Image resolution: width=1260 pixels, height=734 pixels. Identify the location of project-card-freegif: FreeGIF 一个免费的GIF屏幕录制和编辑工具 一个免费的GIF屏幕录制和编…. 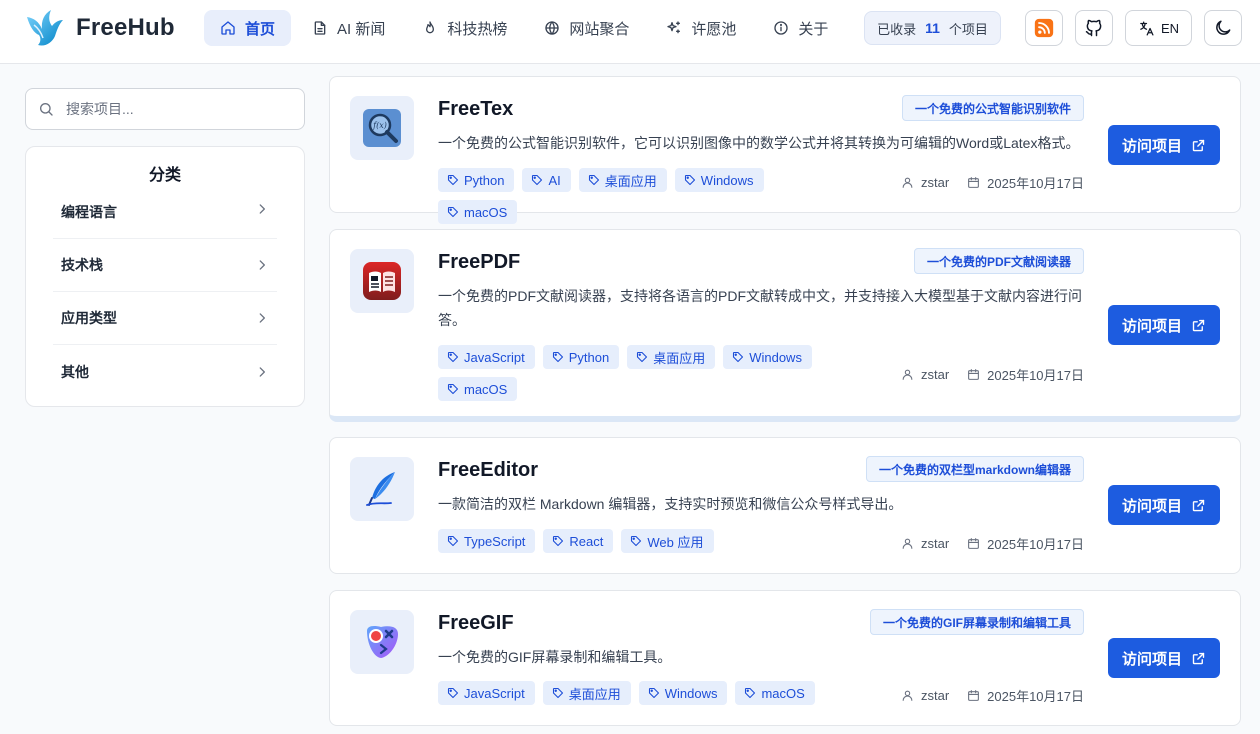
(785, 658).